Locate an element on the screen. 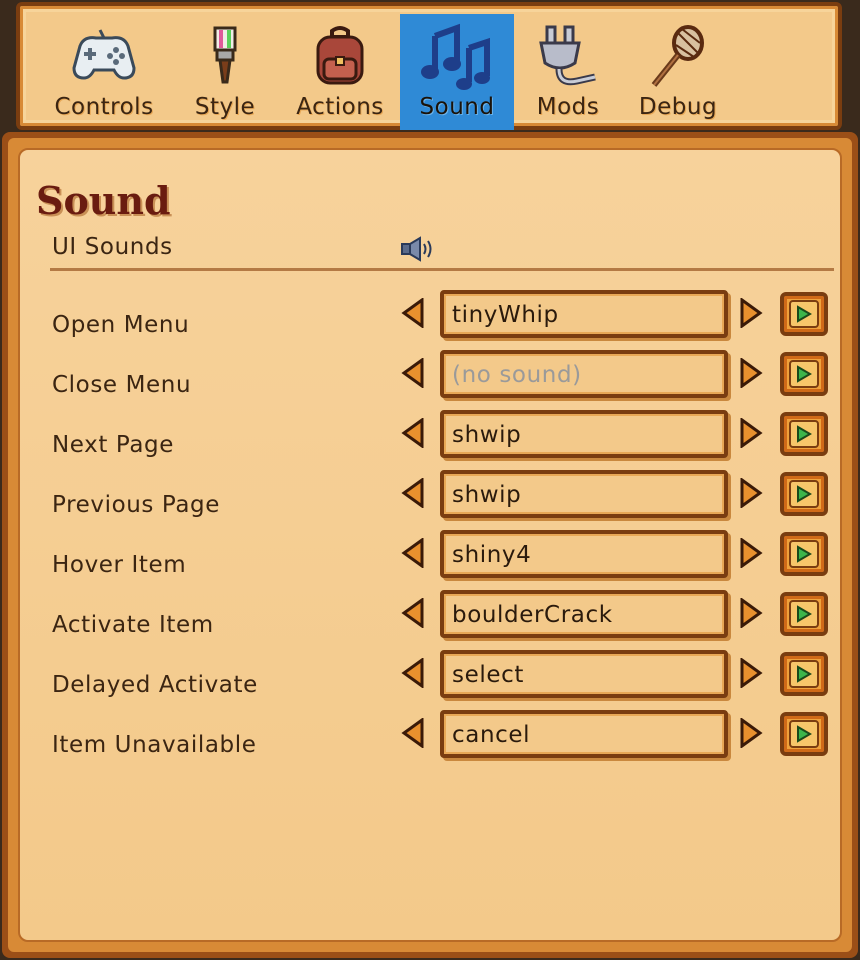  sound-value-box: tinyWhip is located at coordinates (584, 314).